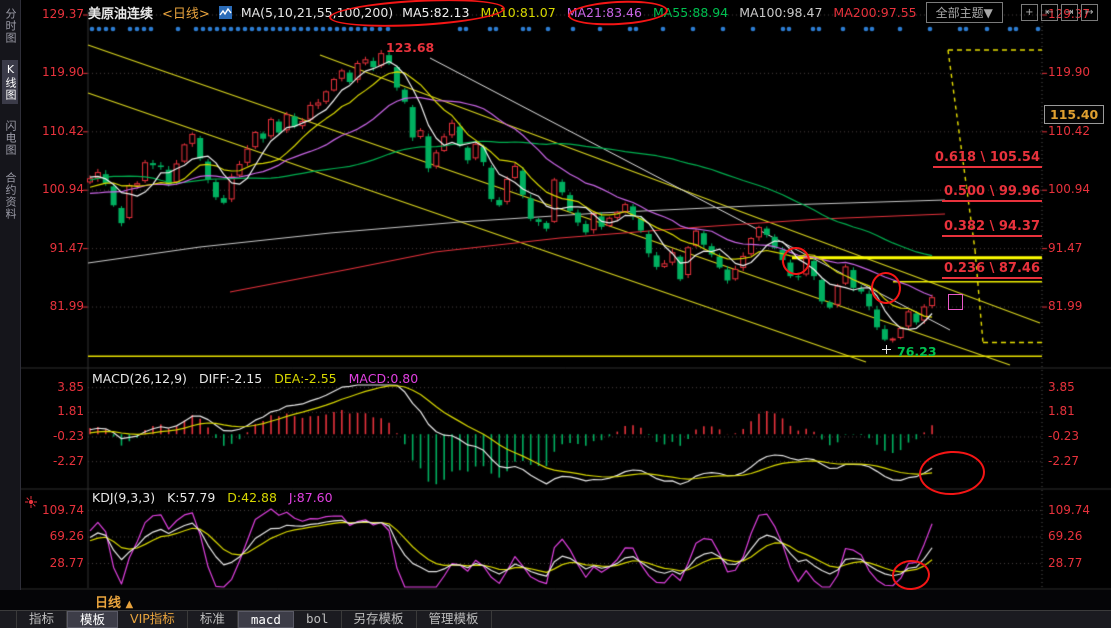  Describe the element at coordinates (10, 138) in the screenshot. I see `sidebar-item-闪电图: 闪电图` at that location.